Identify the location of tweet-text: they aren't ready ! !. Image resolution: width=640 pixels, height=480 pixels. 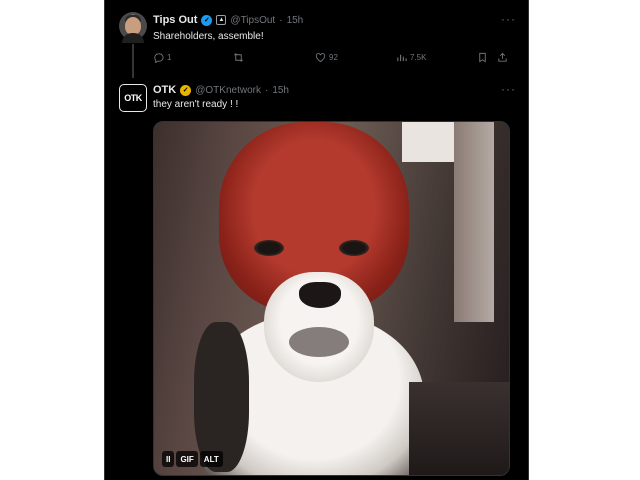
(196, 104).